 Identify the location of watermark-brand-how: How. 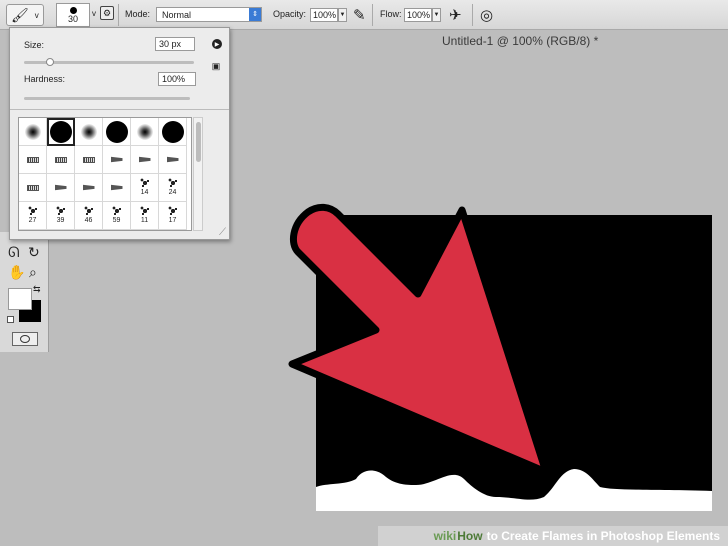
(470, 536).